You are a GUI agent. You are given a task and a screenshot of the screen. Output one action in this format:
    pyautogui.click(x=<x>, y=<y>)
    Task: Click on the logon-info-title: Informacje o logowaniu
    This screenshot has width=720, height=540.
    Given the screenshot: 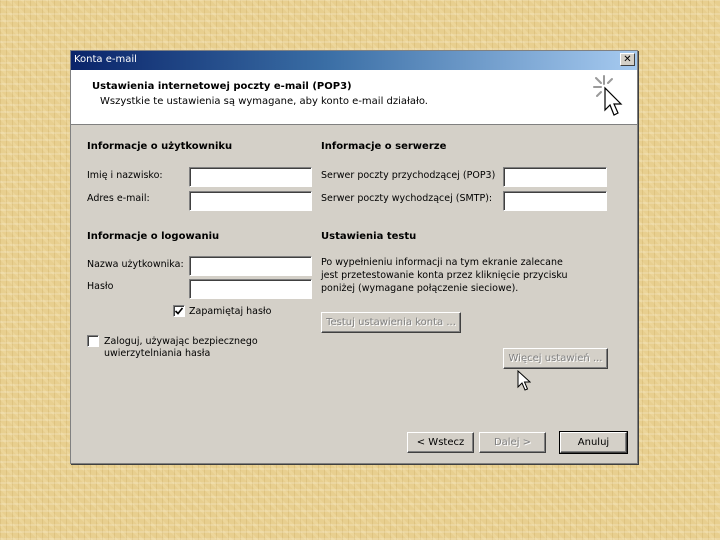 What is the action you would take?
    pyautogui.click(x=153, y=236)
    